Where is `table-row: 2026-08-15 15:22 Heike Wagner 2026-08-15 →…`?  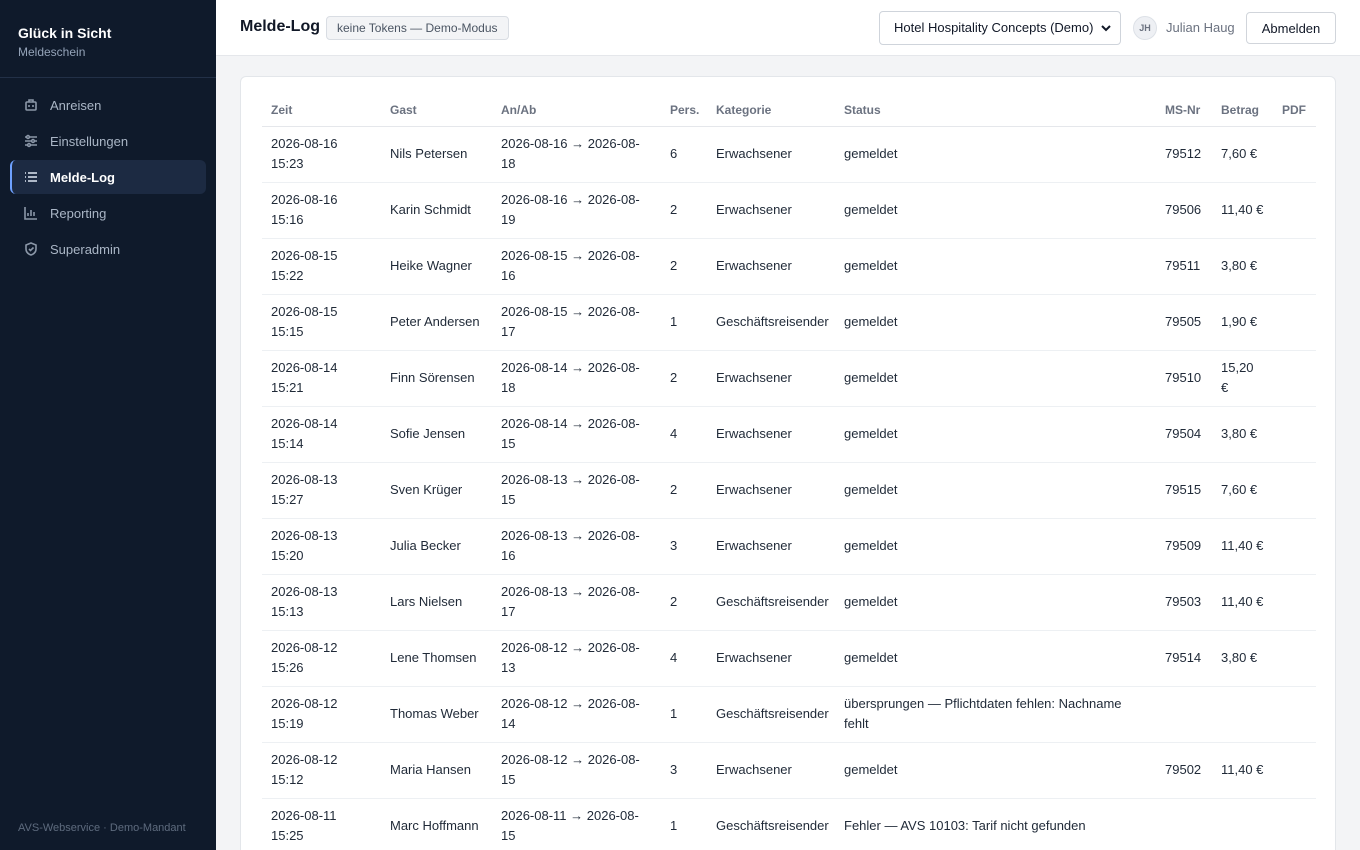 table-row: 2026-08-15 15:22 Heike Wagner 2026-08-15 →… is located at coordinates (789, 266).